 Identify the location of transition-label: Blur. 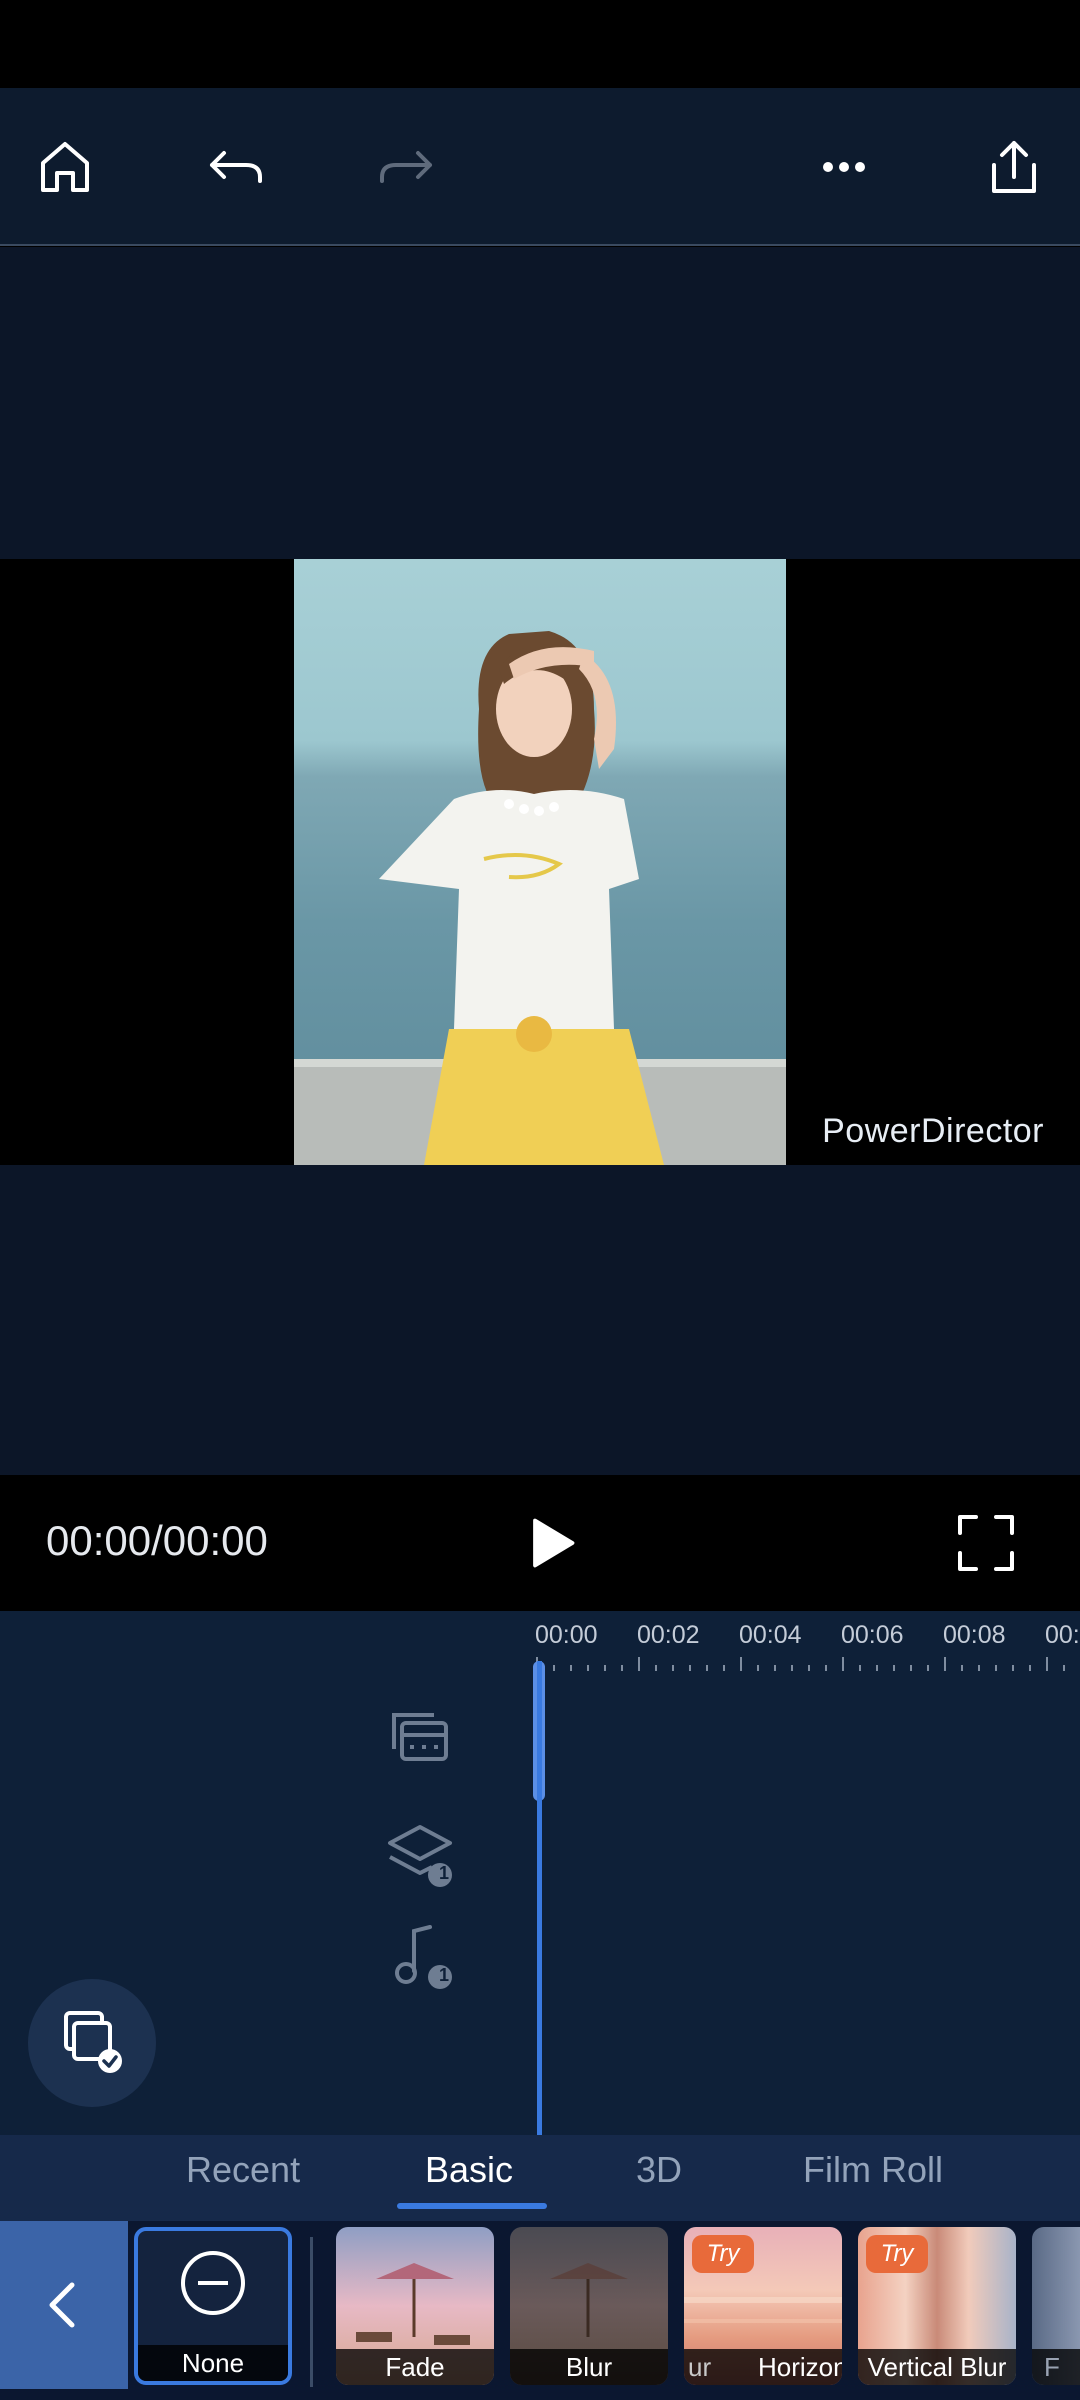
(589, 2367).